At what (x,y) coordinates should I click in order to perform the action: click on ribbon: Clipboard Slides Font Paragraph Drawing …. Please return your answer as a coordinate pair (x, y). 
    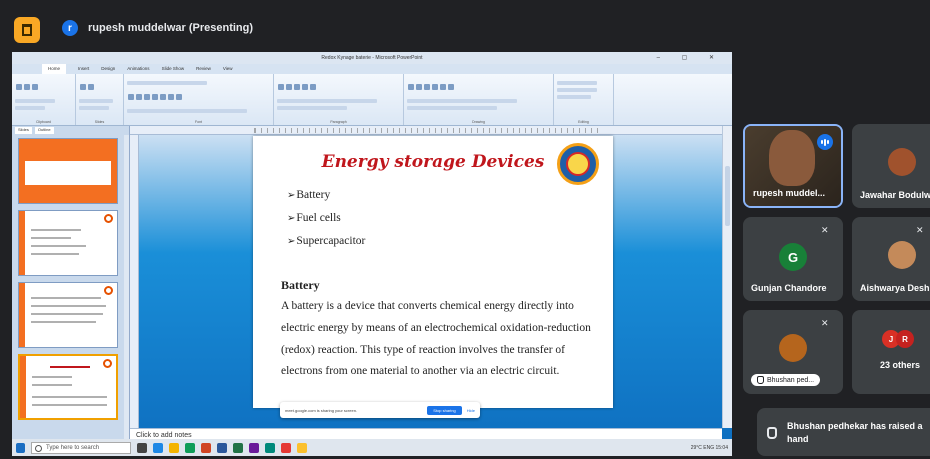
    Looking at the image, I should click on (372, 100).